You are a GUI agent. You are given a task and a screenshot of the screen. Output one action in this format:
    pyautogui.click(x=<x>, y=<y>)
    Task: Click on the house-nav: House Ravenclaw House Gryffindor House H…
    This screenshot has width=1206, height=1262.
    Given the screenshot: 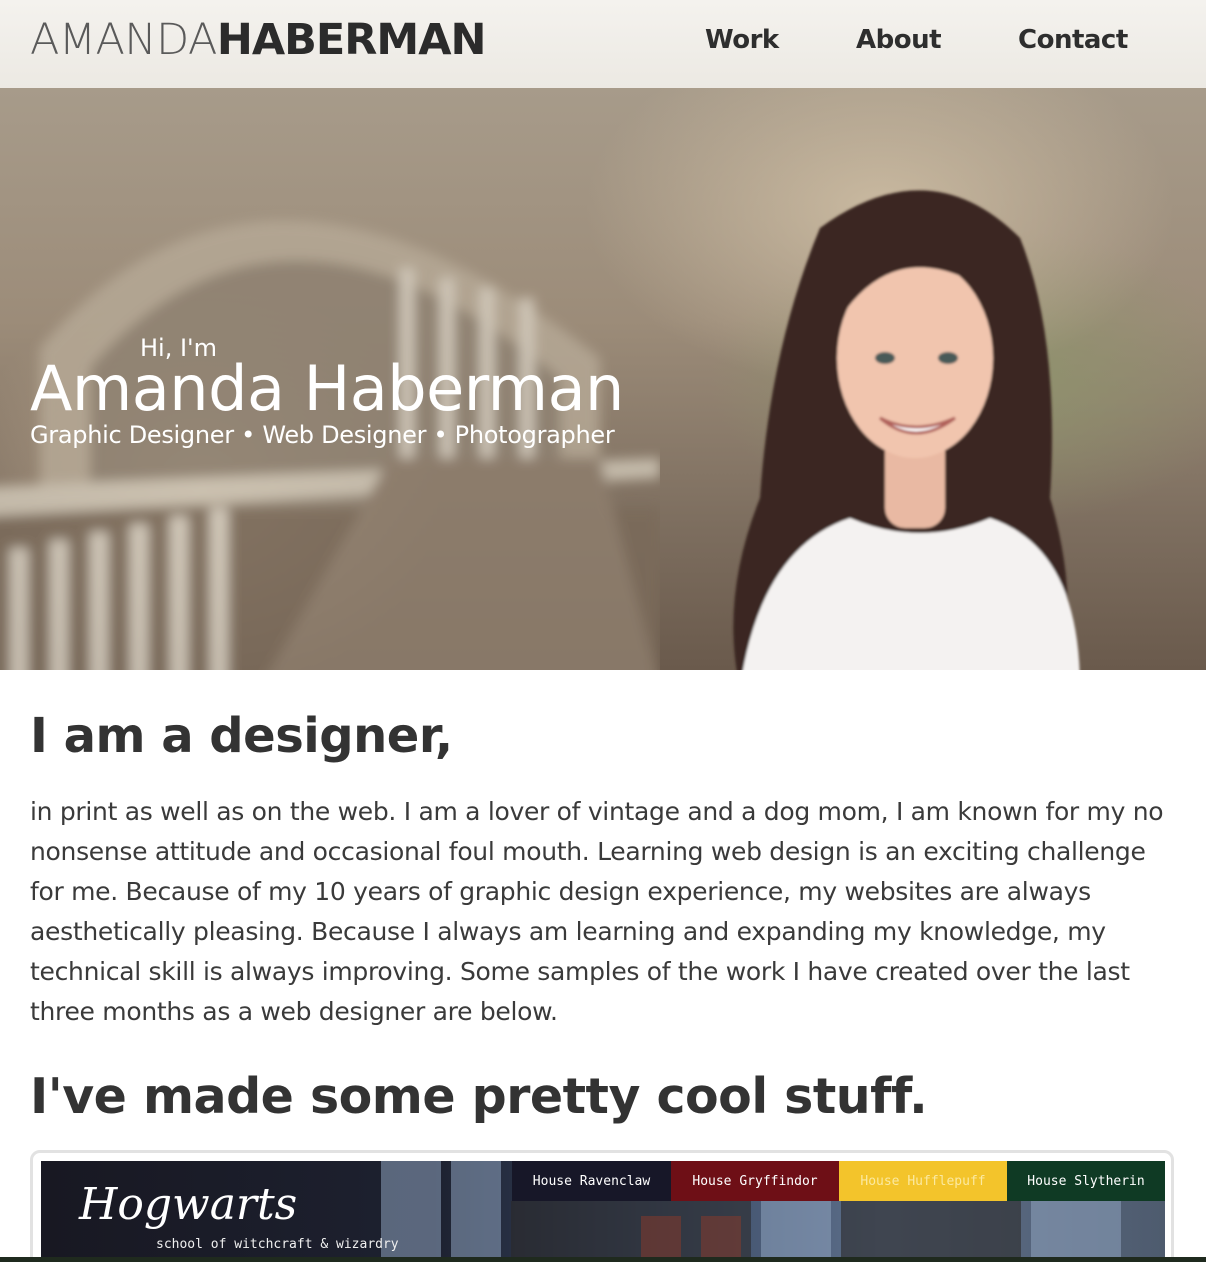 What is the action you would take?
    pyautogui.click(x=838, y=1181)
    